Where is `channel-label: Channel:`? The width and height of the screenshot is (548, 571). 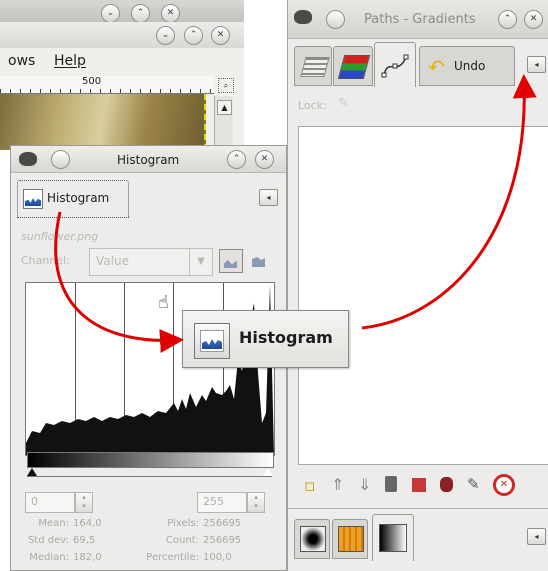 channel-label: Channel: is located at coordinates (45, 260).